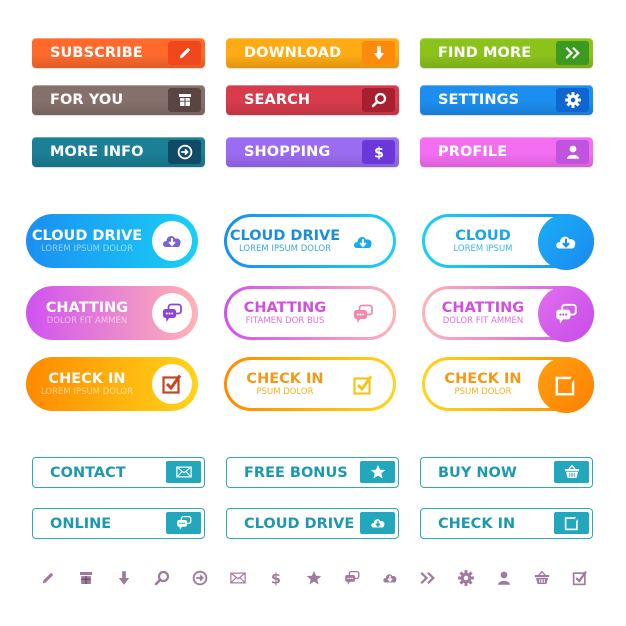 This screenshot has width=626, height=626. I want to click on free-bonus-outline-button: FREE BONUS, so click(312, 472).